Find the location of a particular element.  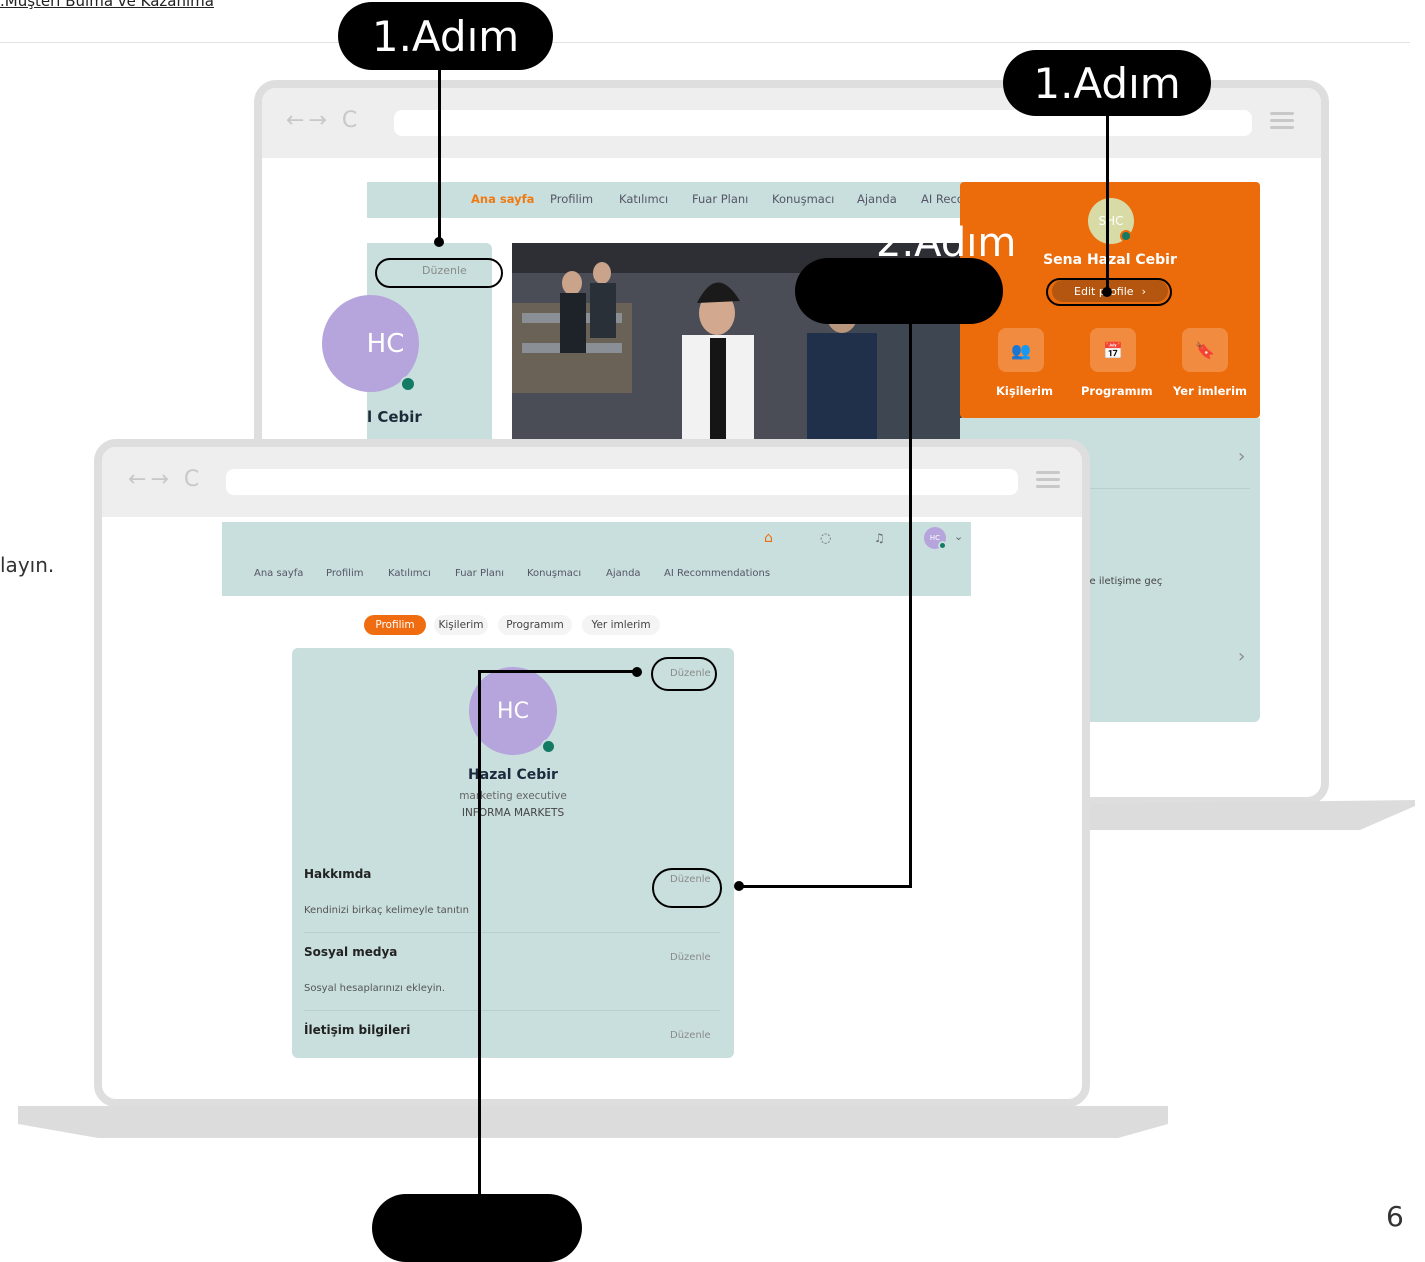

about-edit-highlight is located at coordinates (687, 888).